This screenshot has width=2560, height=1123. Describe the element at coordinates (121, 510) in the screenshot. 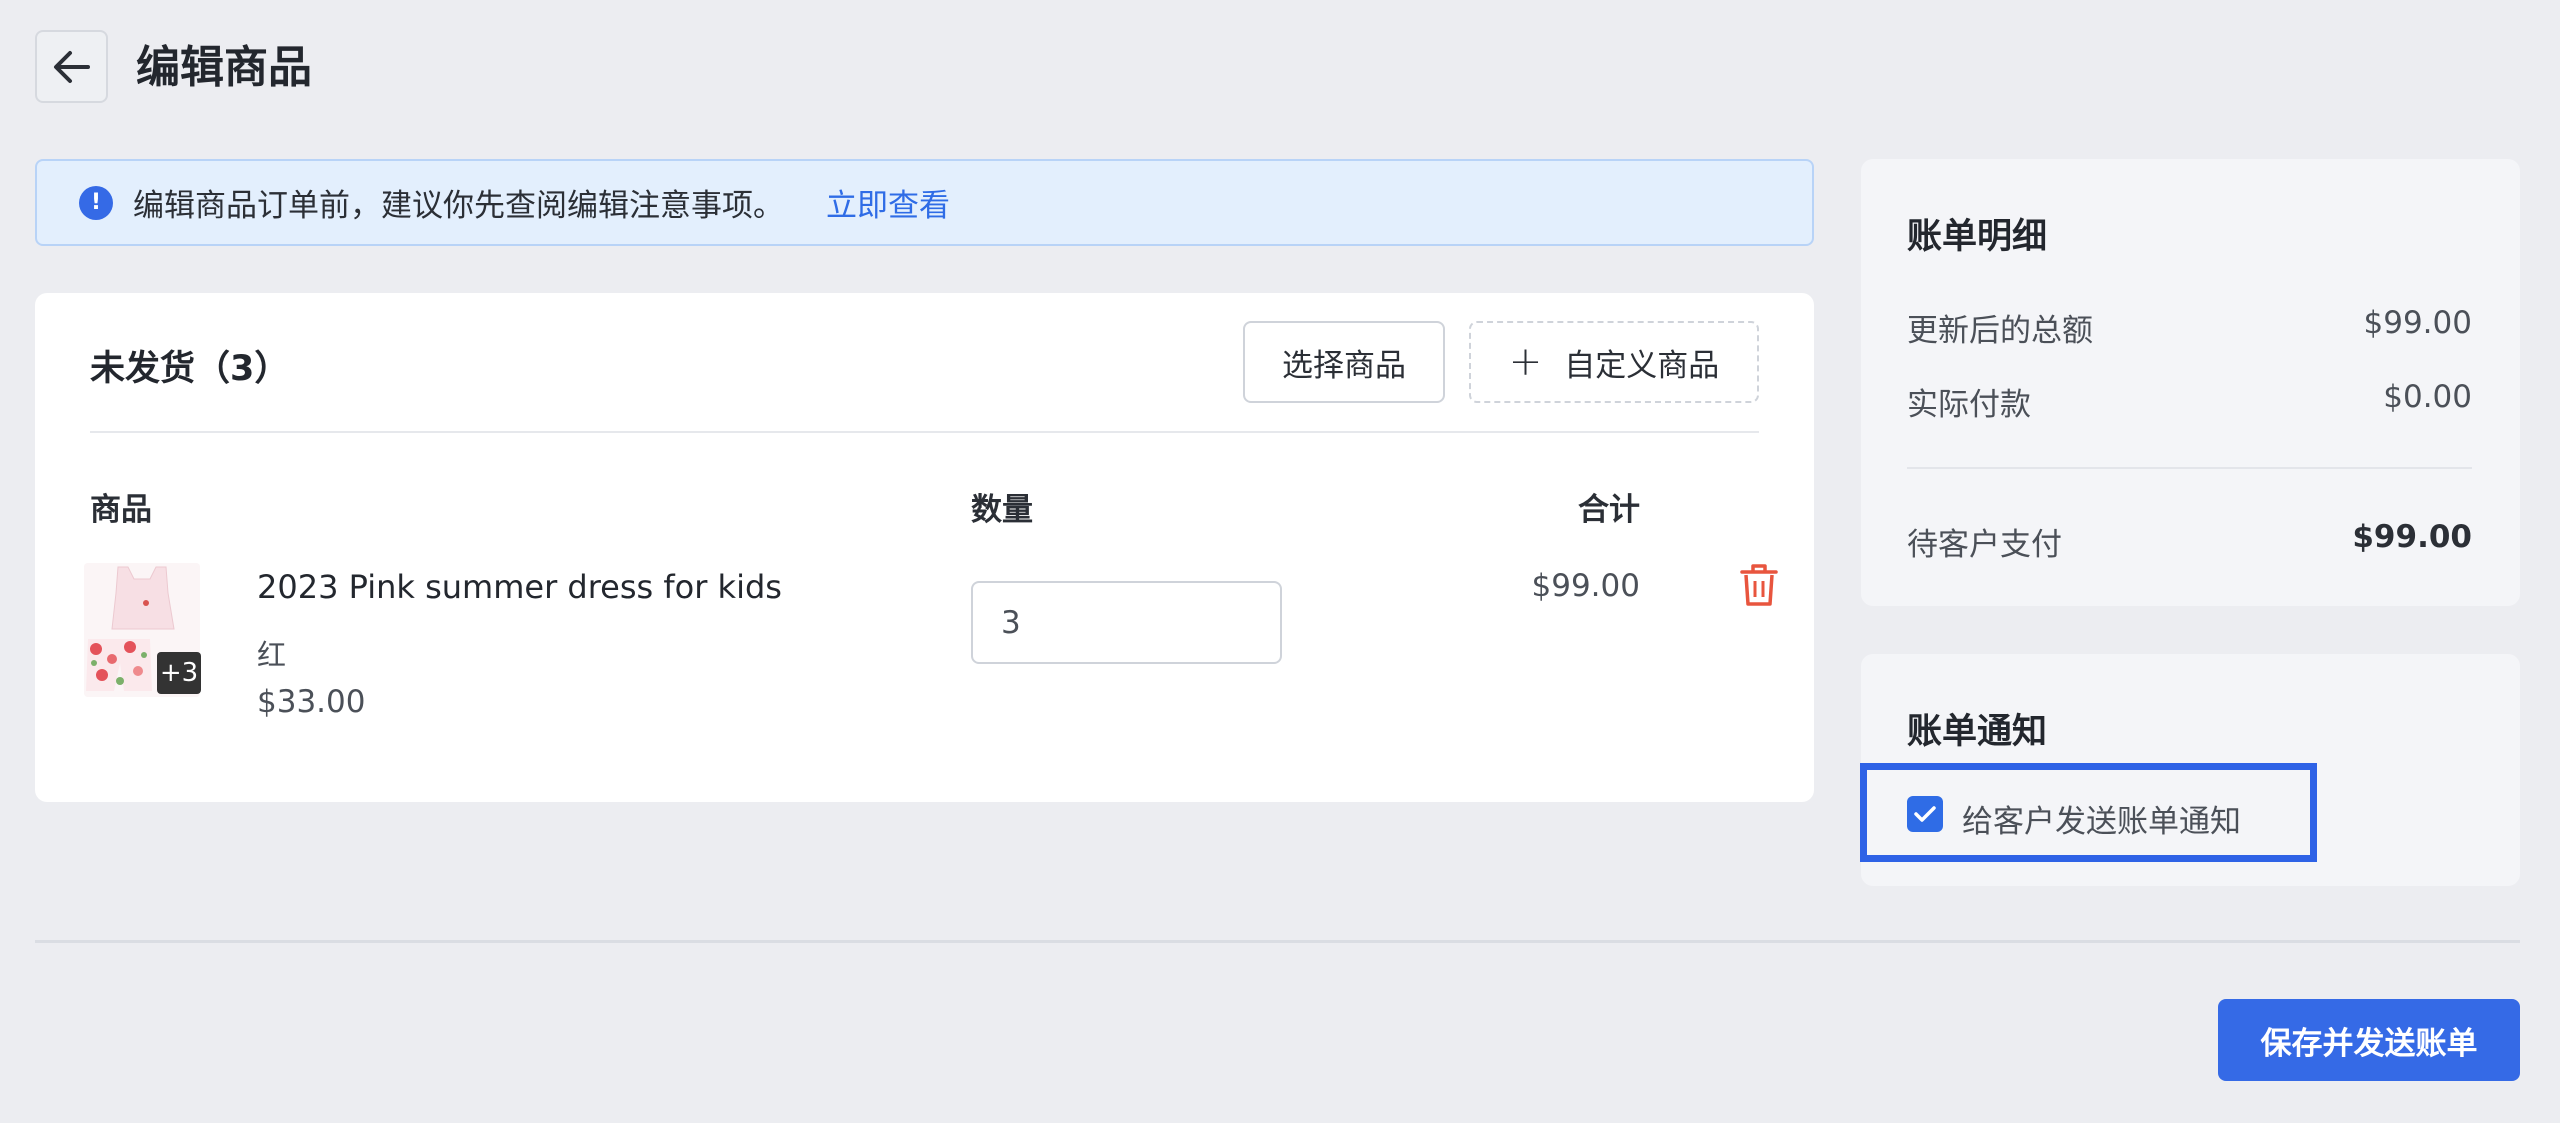

I see `column-header-product: 商品` at that location.